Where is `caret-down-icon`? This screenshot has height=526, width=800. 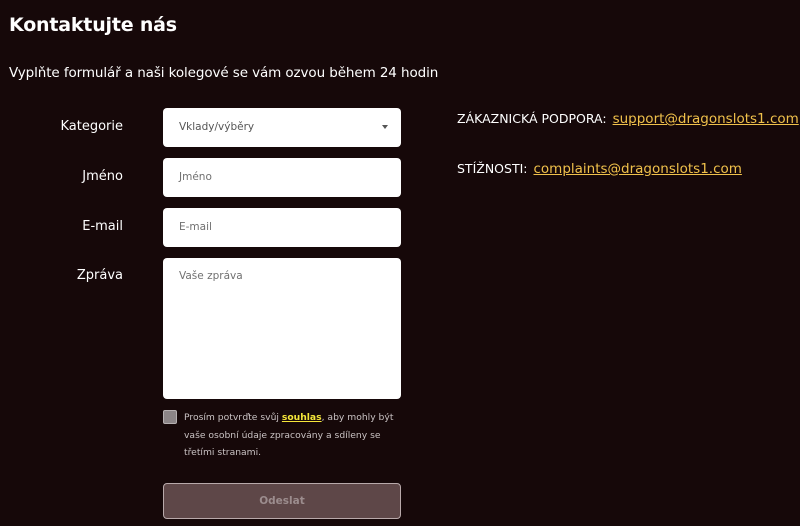
caret-down-icon is located at coordinates (385, 127).